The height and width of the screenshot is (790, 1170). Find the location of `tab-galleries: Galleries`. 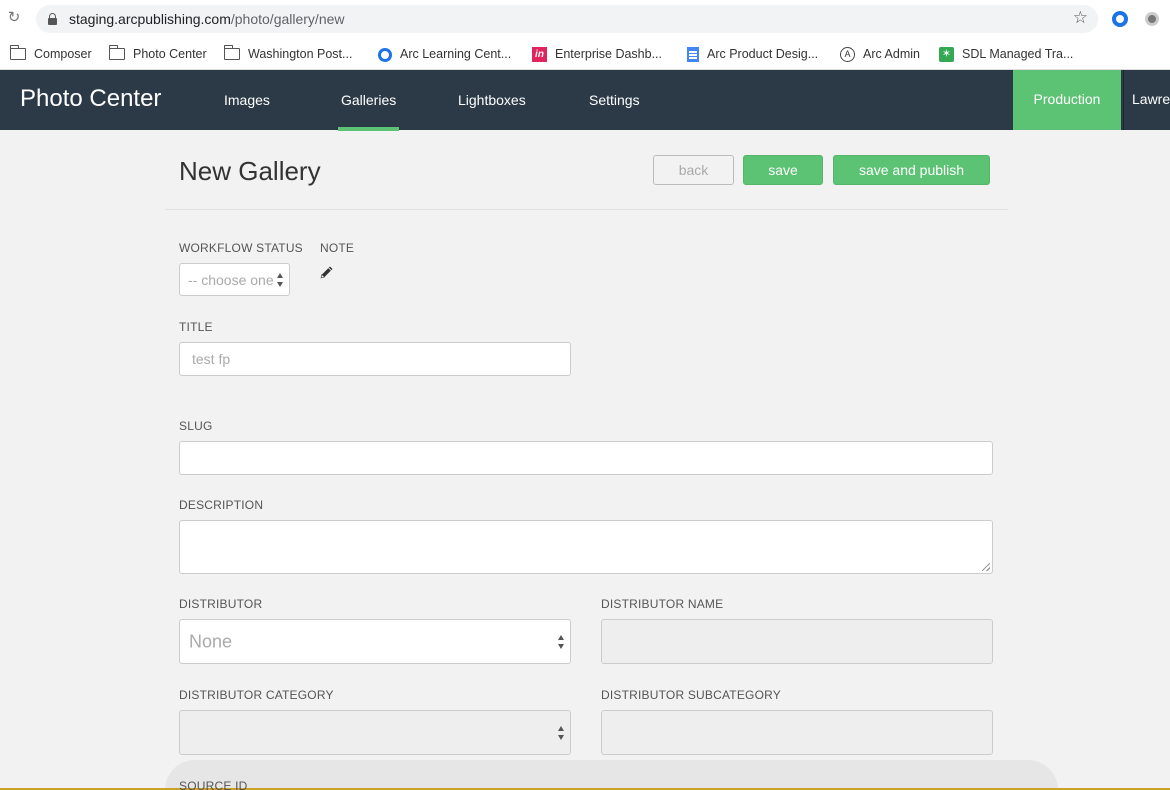

tab-galleries: Galleries is located at coordinates (368, 111).